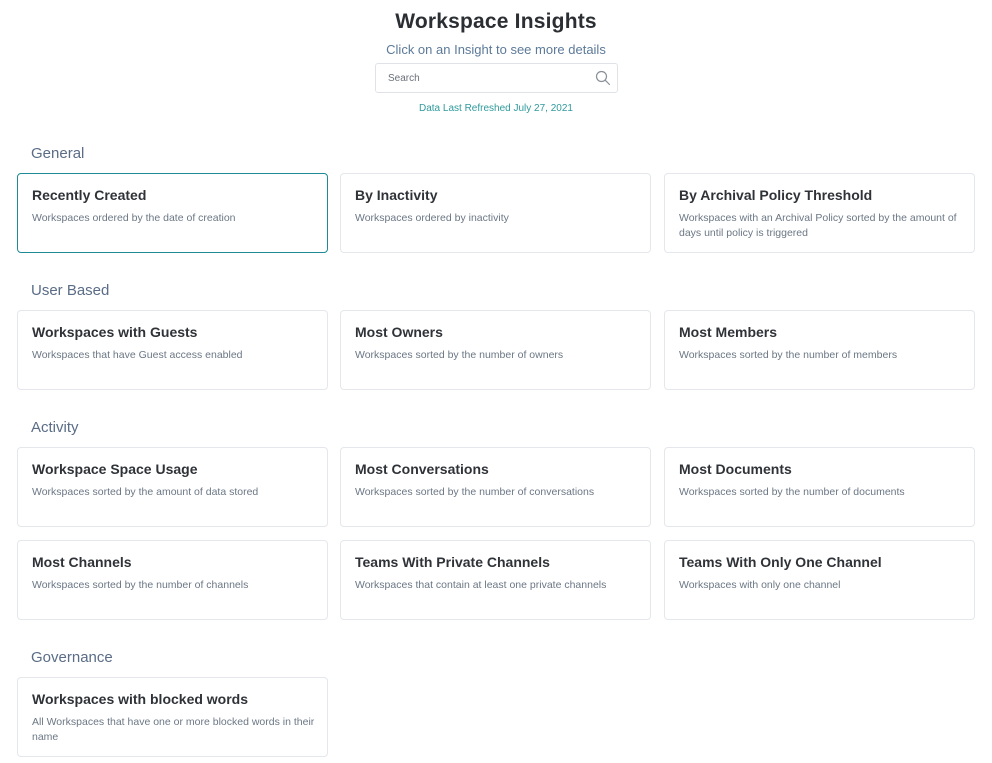 This screenshot has height=763, width=992. Describe the element at coordinates (488, 78) in the screenshot. I see `search-input` at that location.